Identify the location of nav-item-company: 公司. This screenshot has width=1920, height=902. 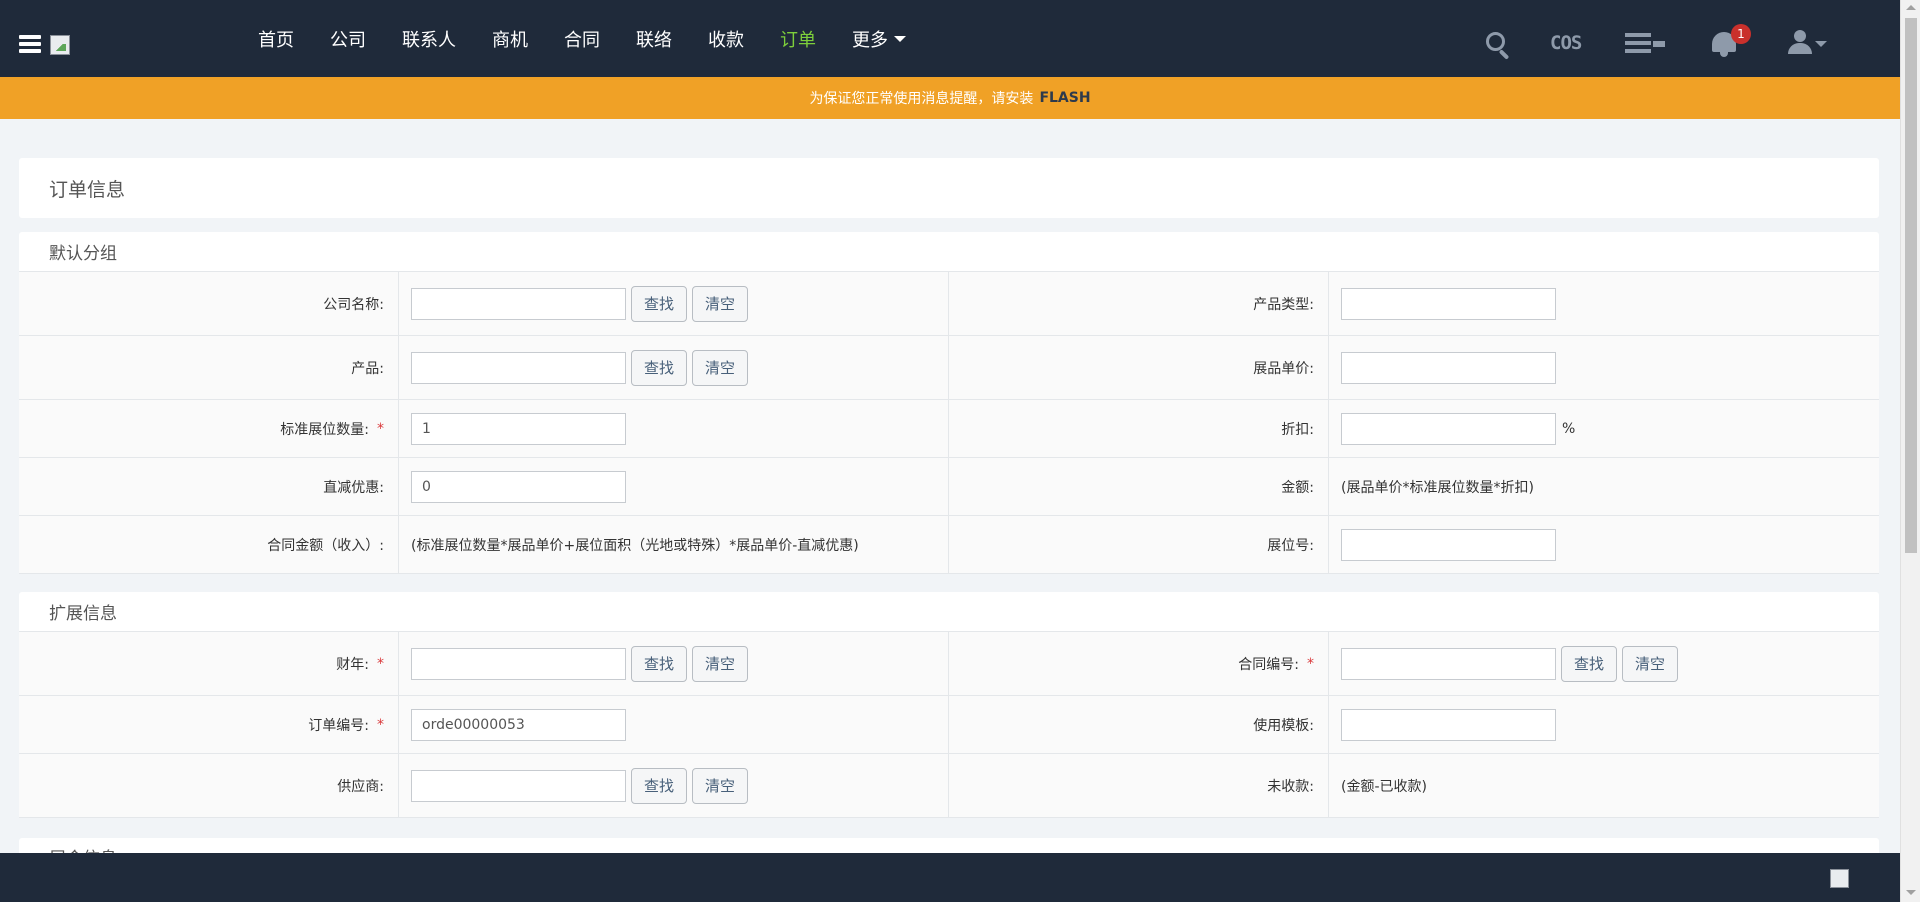
(348, 38).